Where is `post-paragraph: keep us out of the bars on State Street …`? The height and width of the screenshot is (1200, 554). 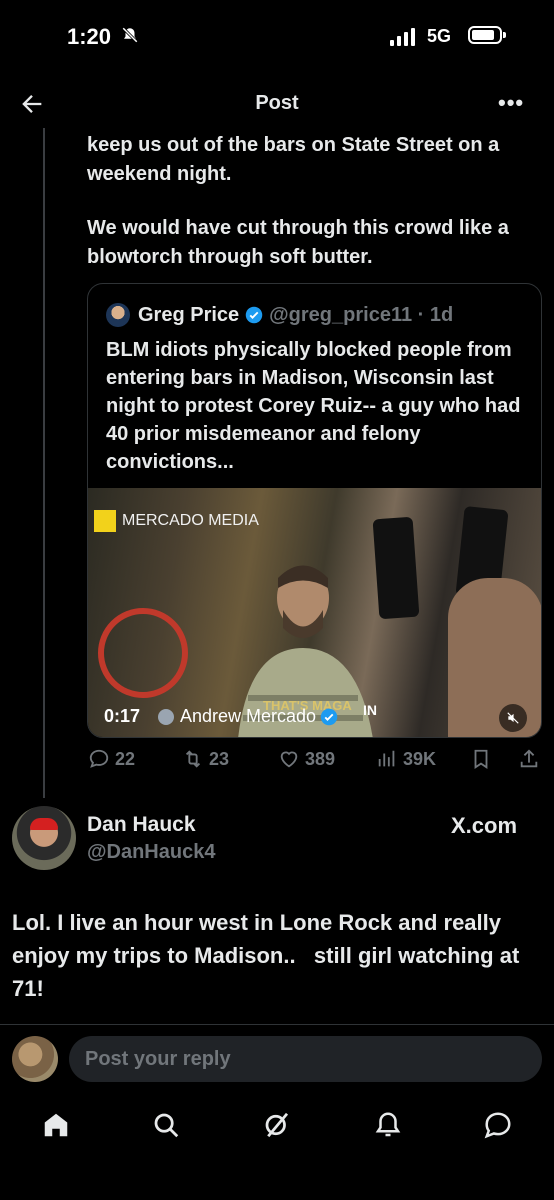
post-paragraph: keep us out of the bars on State Street … is located at coordinates (293, 159).